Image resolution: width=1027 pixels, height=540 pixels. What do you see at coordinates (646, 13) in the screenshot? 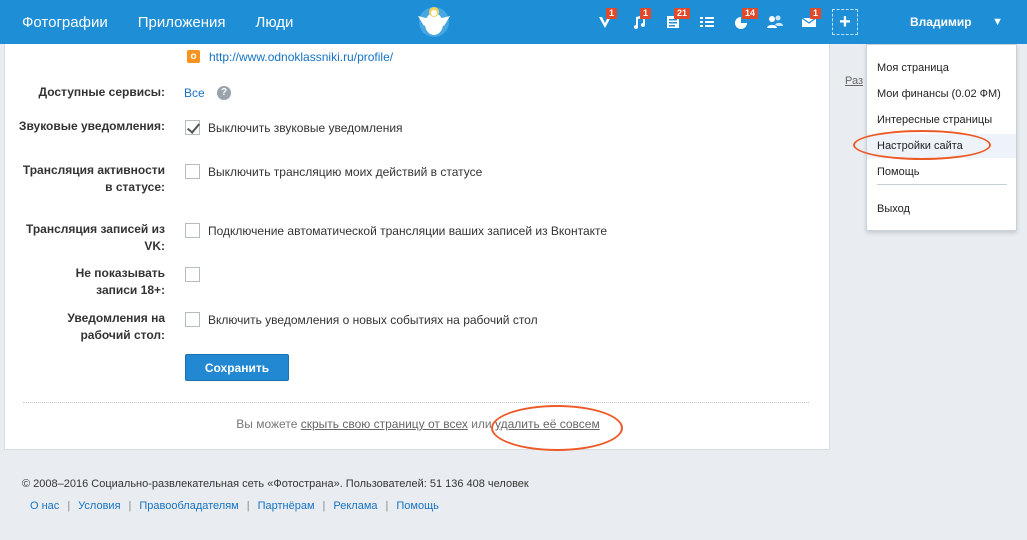
I see `music-badge: 1` at bounding box center [646, 13].